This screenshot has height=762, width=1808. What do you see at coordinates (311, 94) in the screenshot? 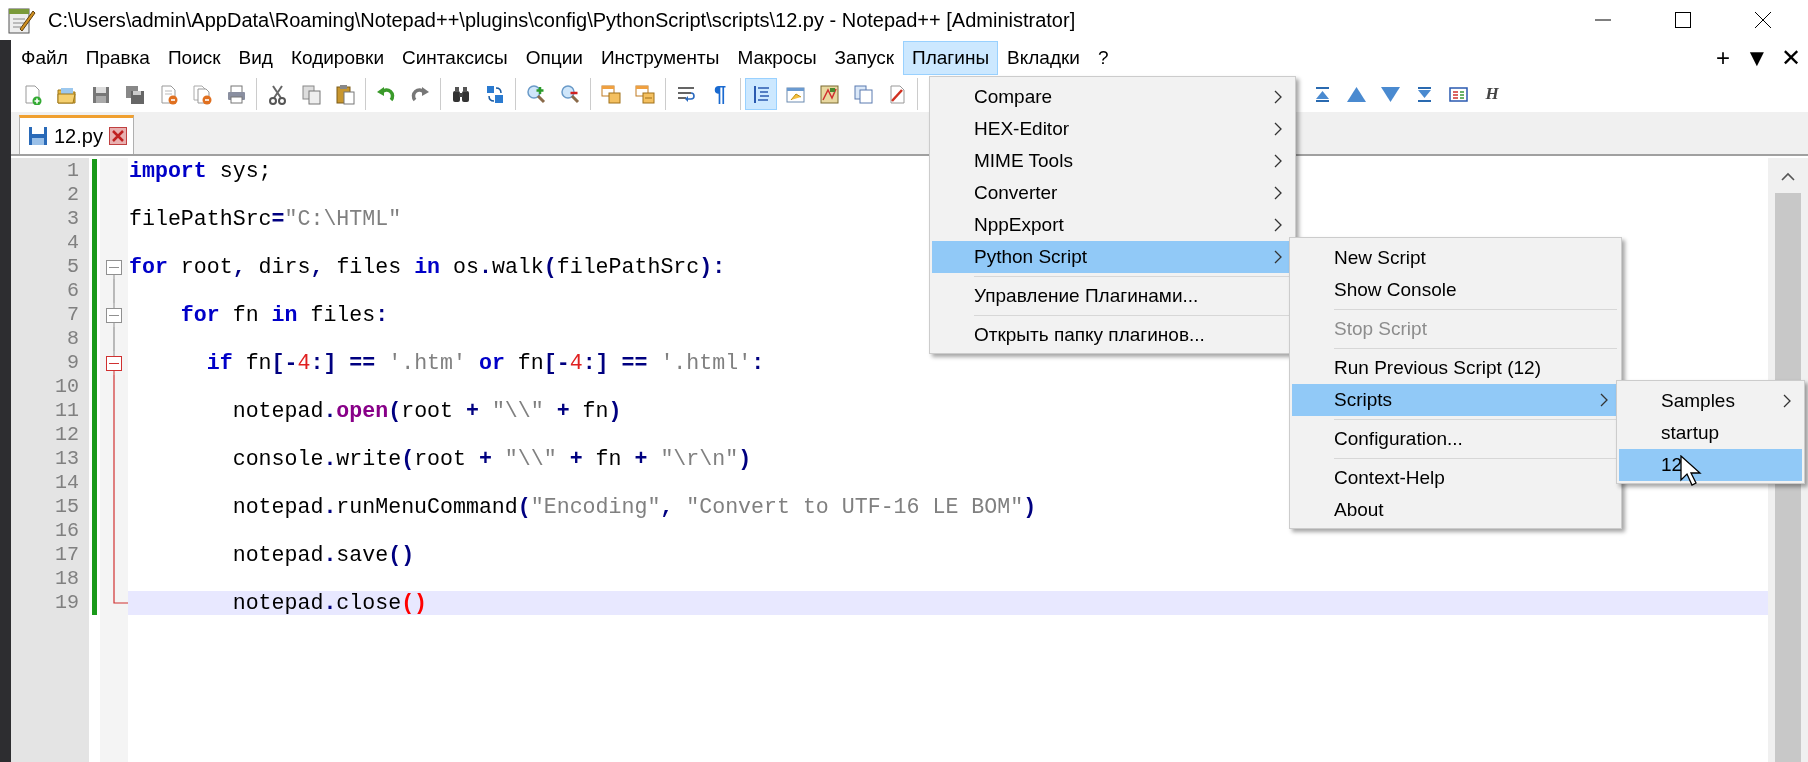
I see `copy-icon` at bounding box center [311, 94].